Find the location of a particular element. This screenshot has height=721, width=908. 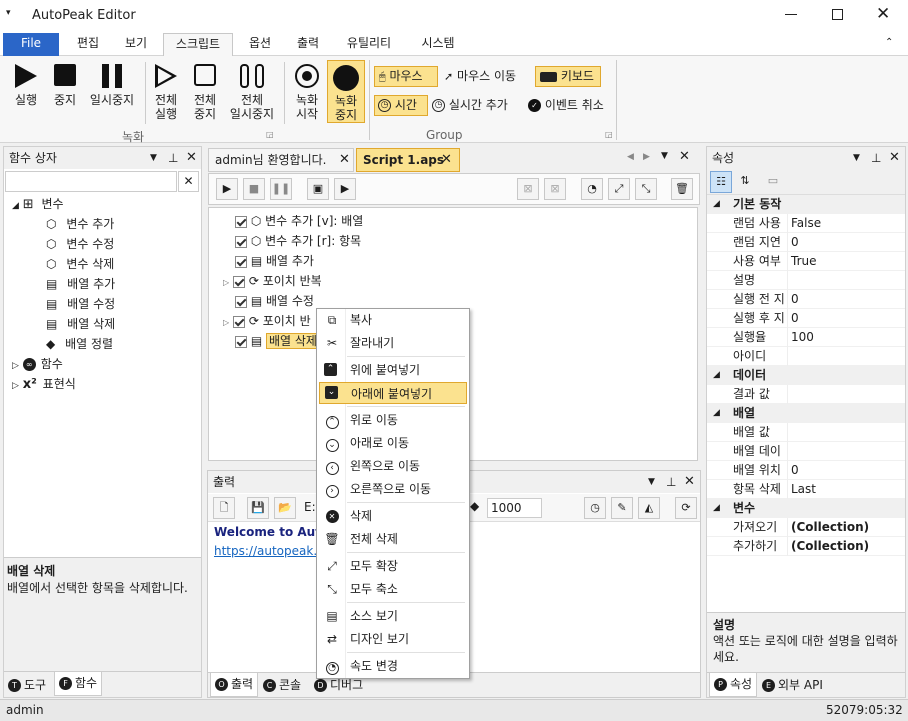

menu-expand-all: ⤢ 모두 확장 is located at coordinates (393, 566).